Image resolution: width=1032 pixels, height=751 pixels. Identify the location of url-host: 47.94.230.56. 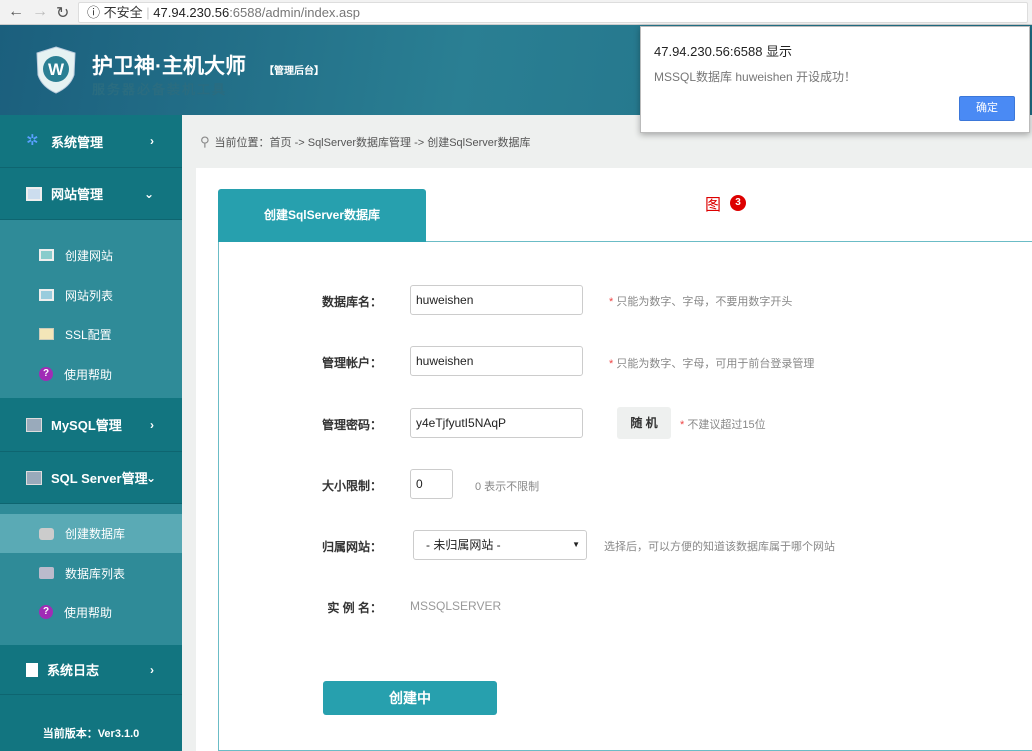
(191, 12).